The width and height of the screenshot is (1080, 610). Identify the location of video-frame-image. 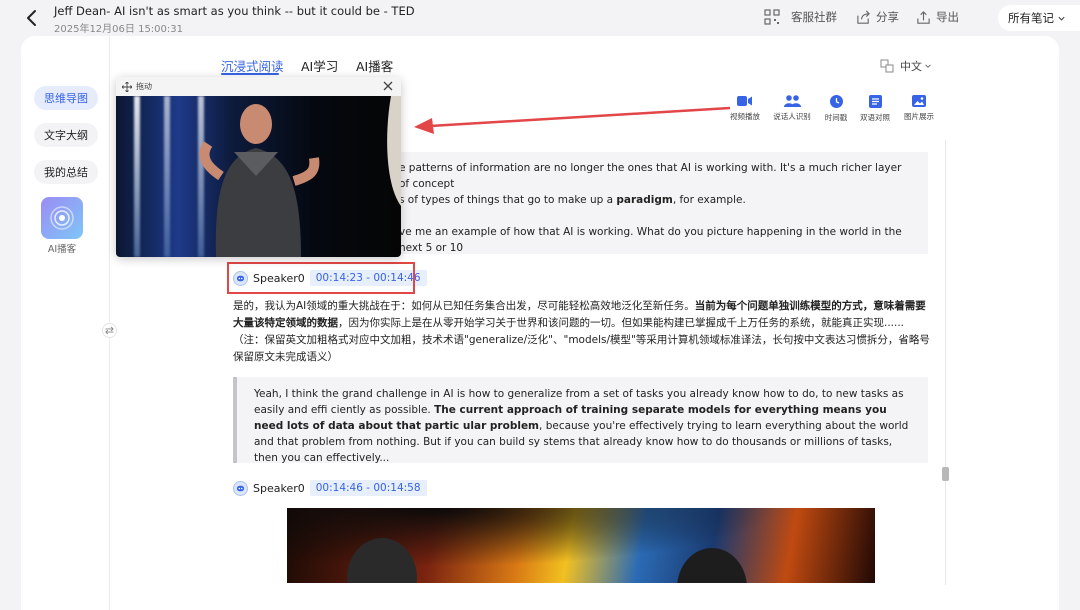
(581, 545).